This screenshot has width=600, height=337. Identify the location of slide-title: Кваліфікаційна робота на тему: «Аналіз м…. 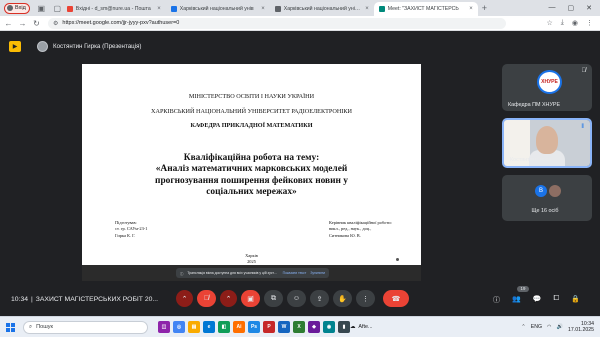
(251, 175).